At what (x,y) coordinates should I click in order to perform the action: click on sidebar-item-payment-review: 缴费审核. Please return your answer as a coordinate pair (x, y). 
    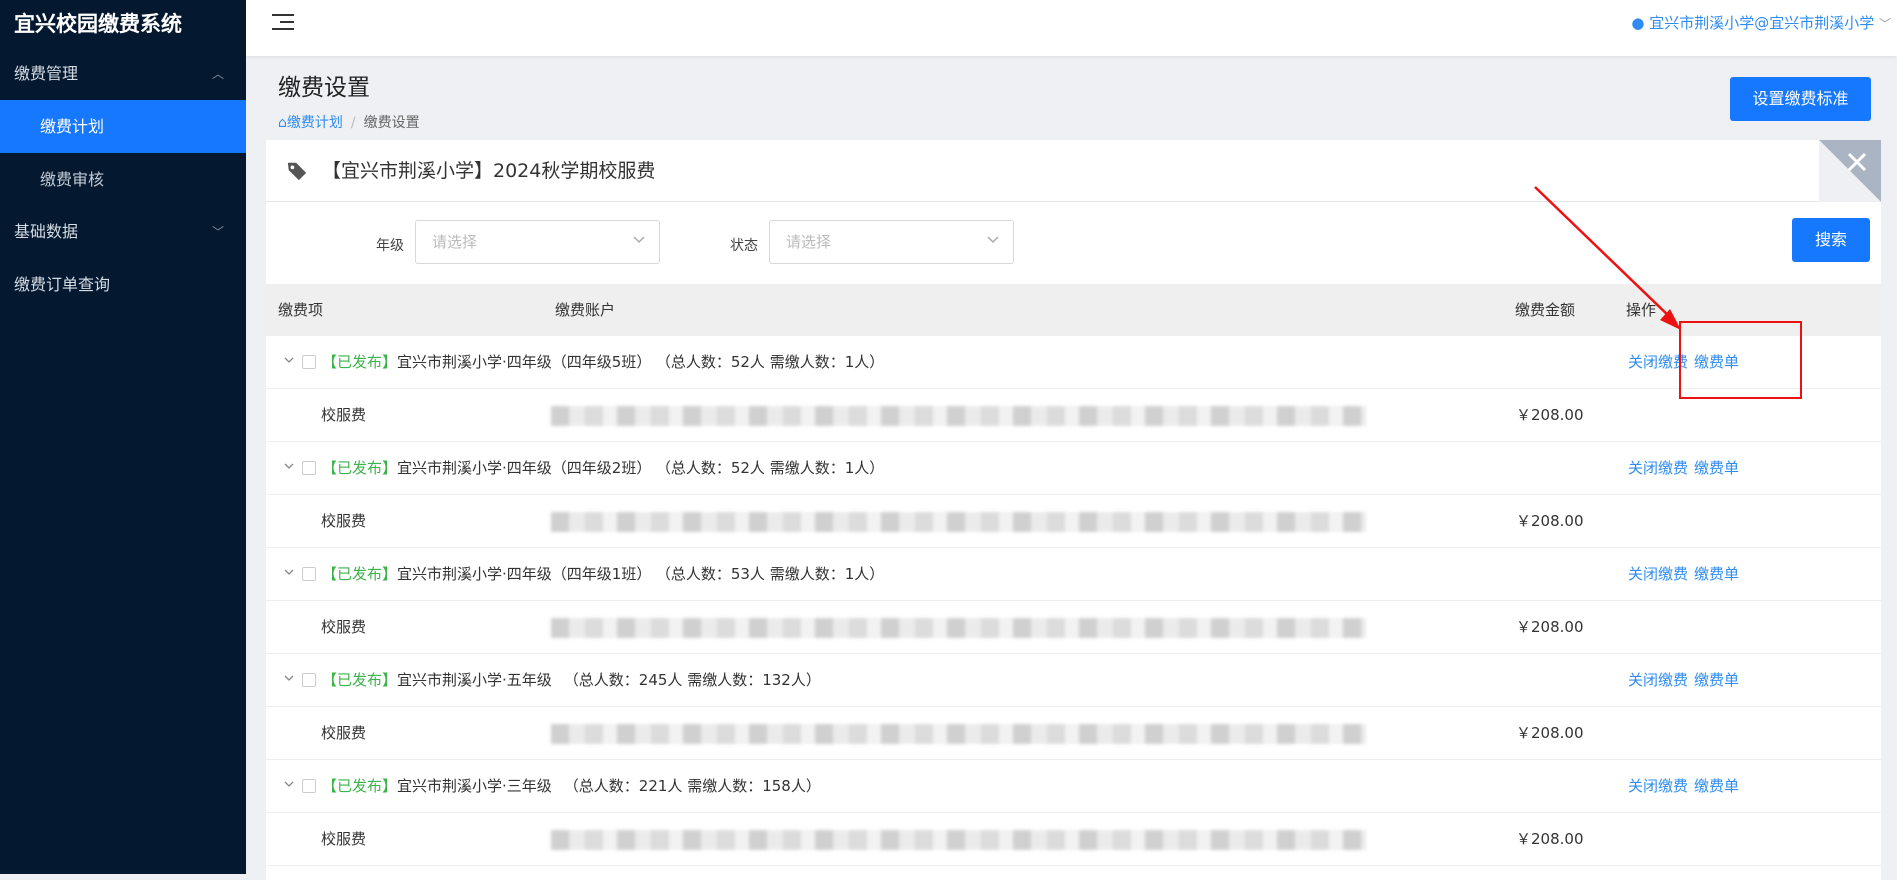
    Looking at the image, I should click on (123, 179).